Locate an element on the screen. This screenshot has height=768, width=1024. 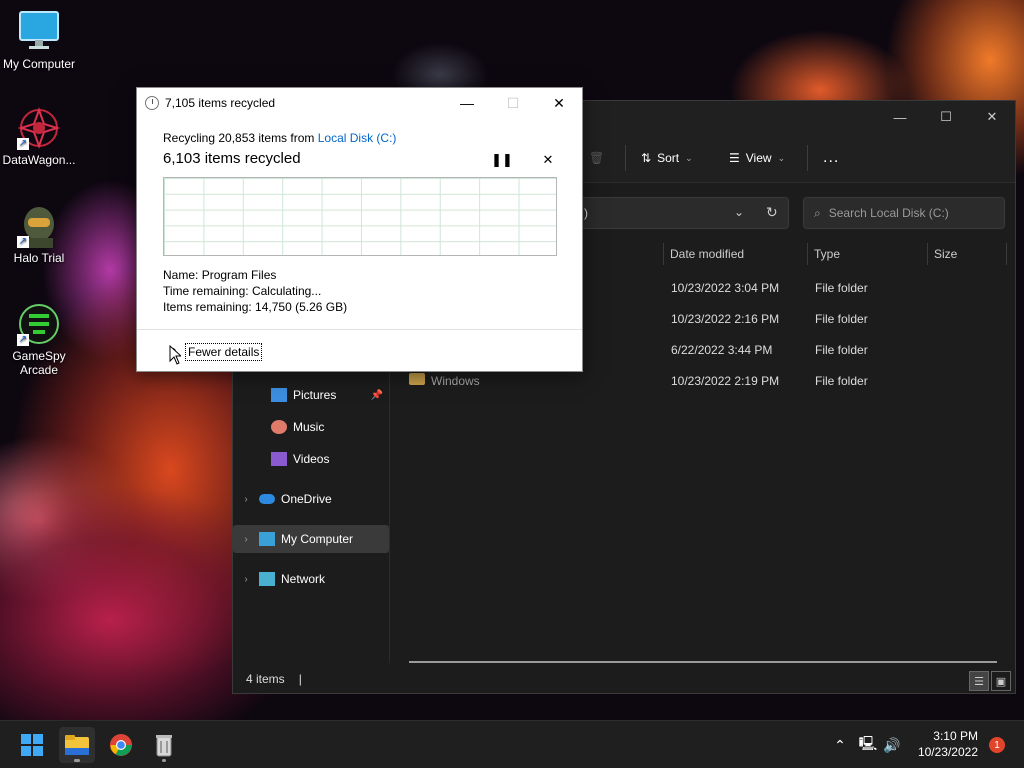
videos-icon is located at coordinates (279, 459).